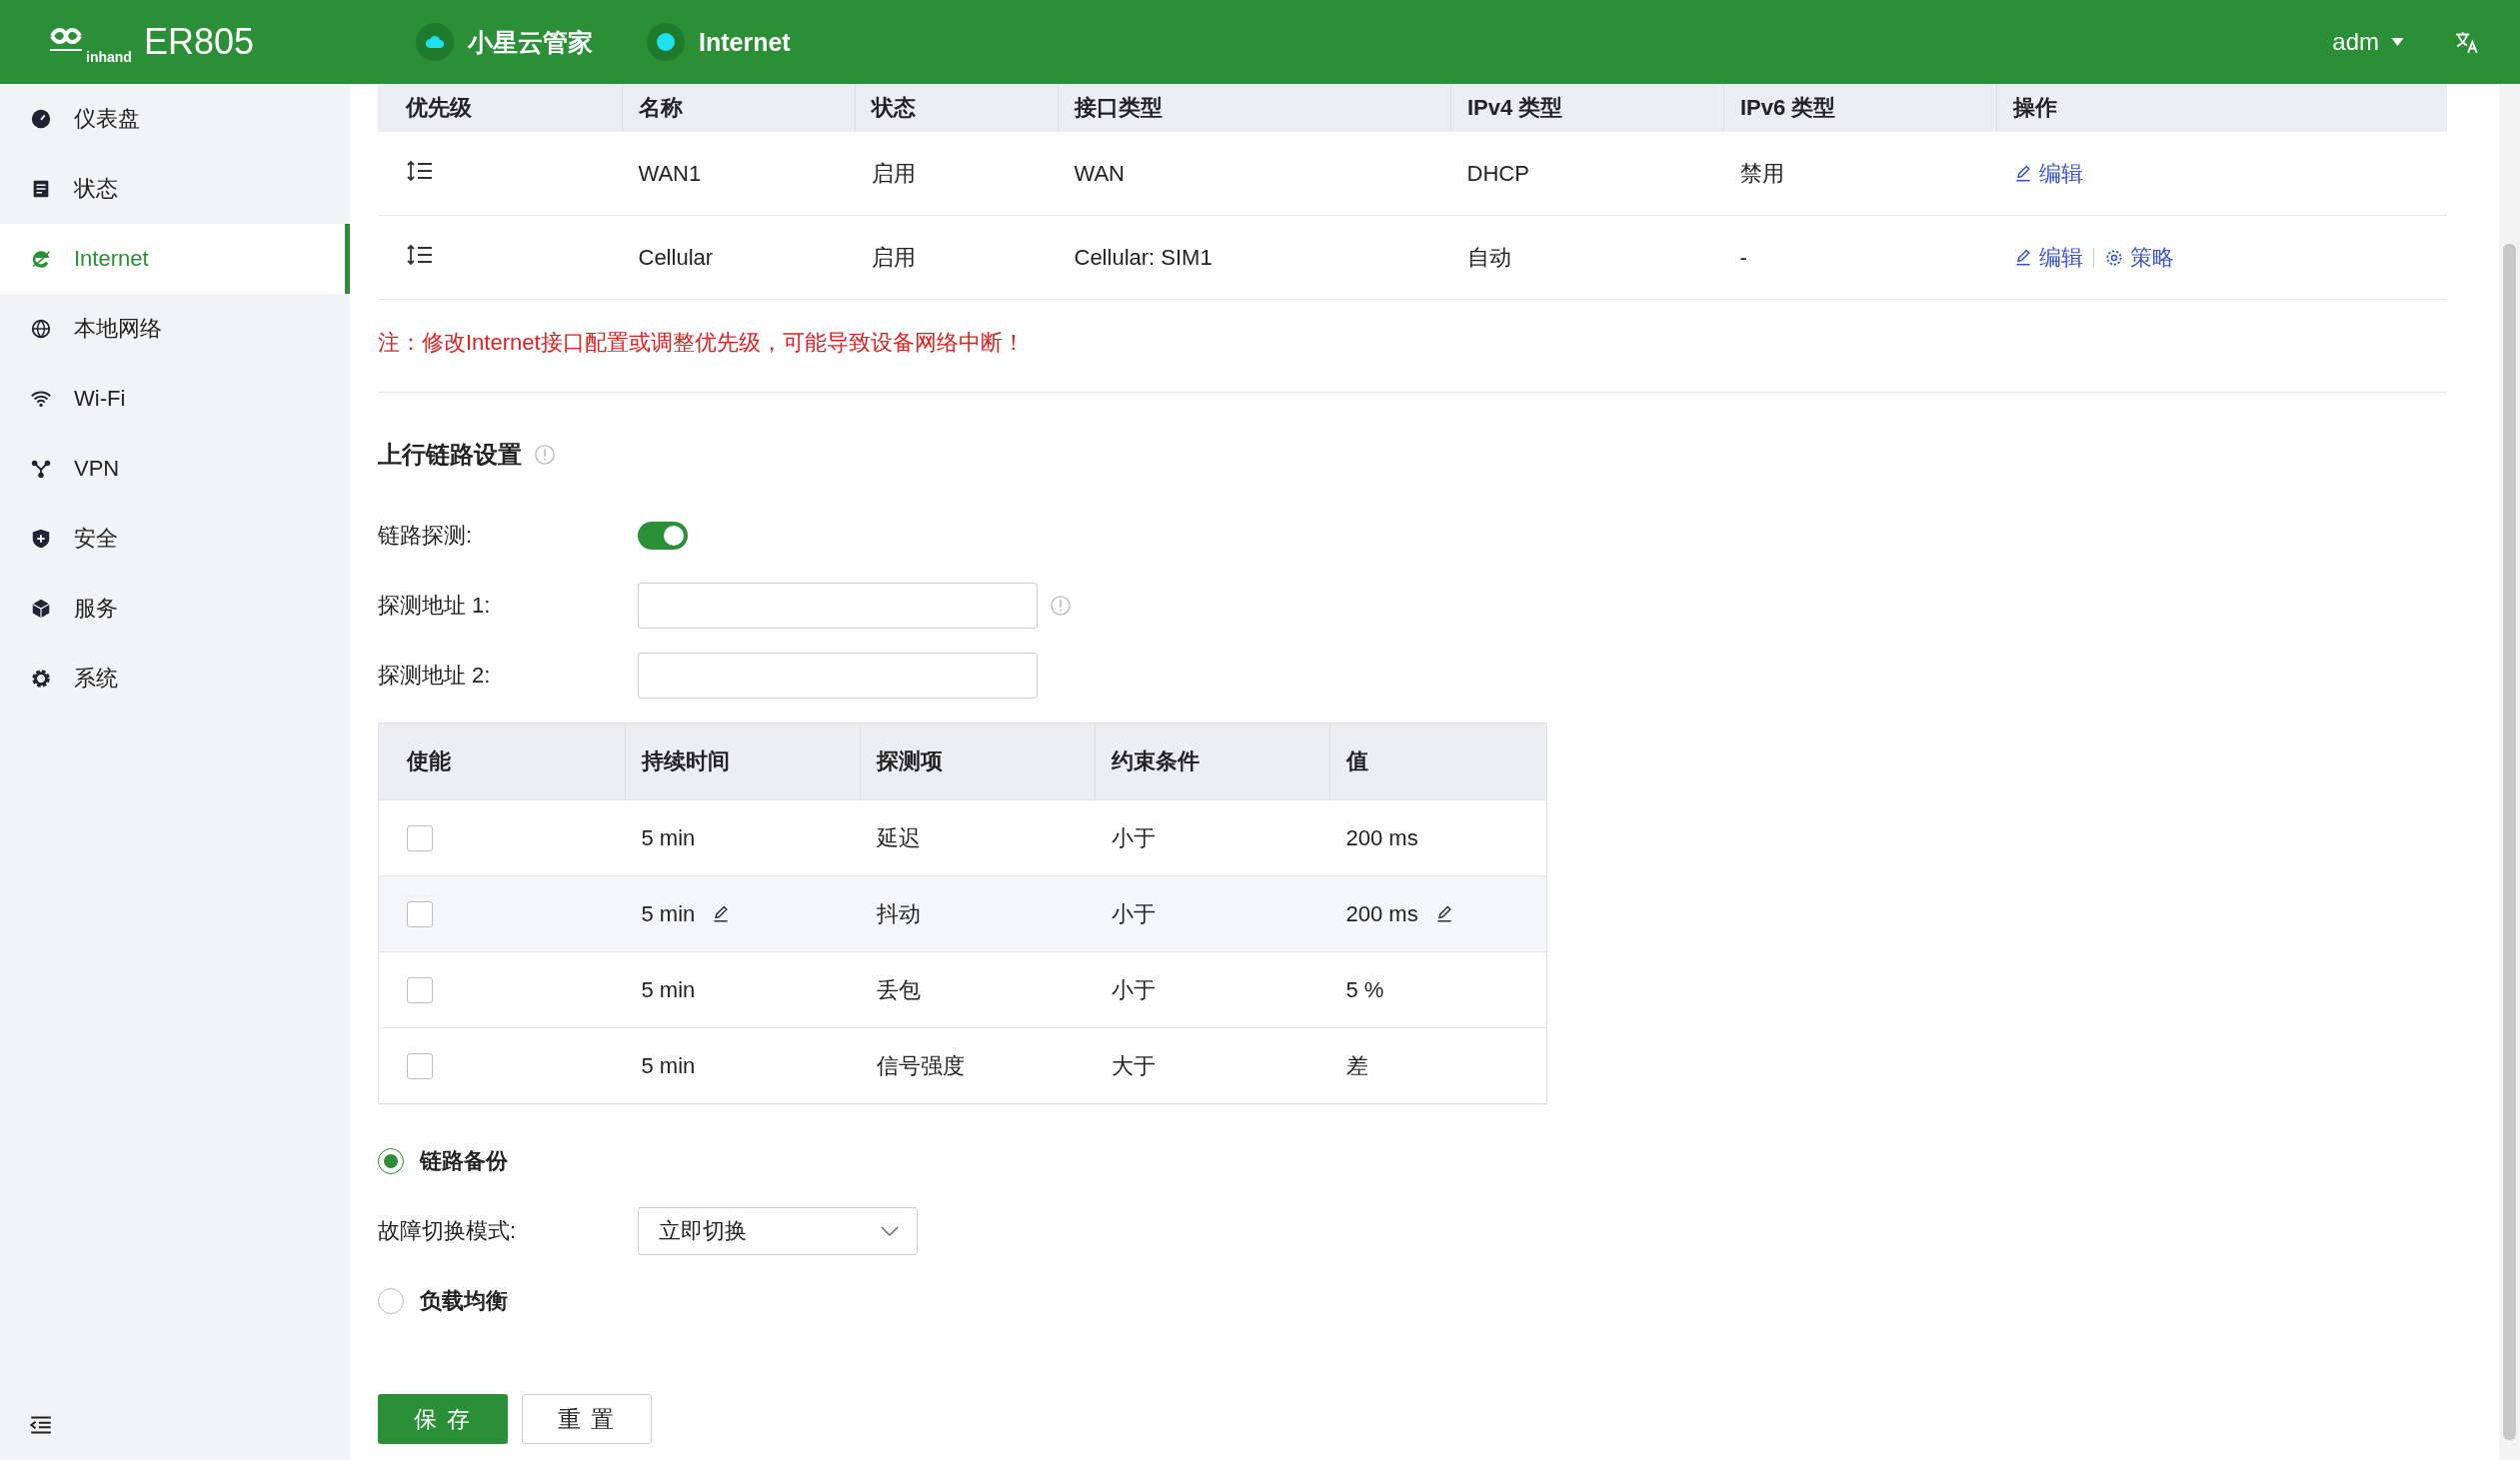  Describe the element at coordinates (464, 1301) in the screenshot. I see `radio-label: 负载均衡` at that location.